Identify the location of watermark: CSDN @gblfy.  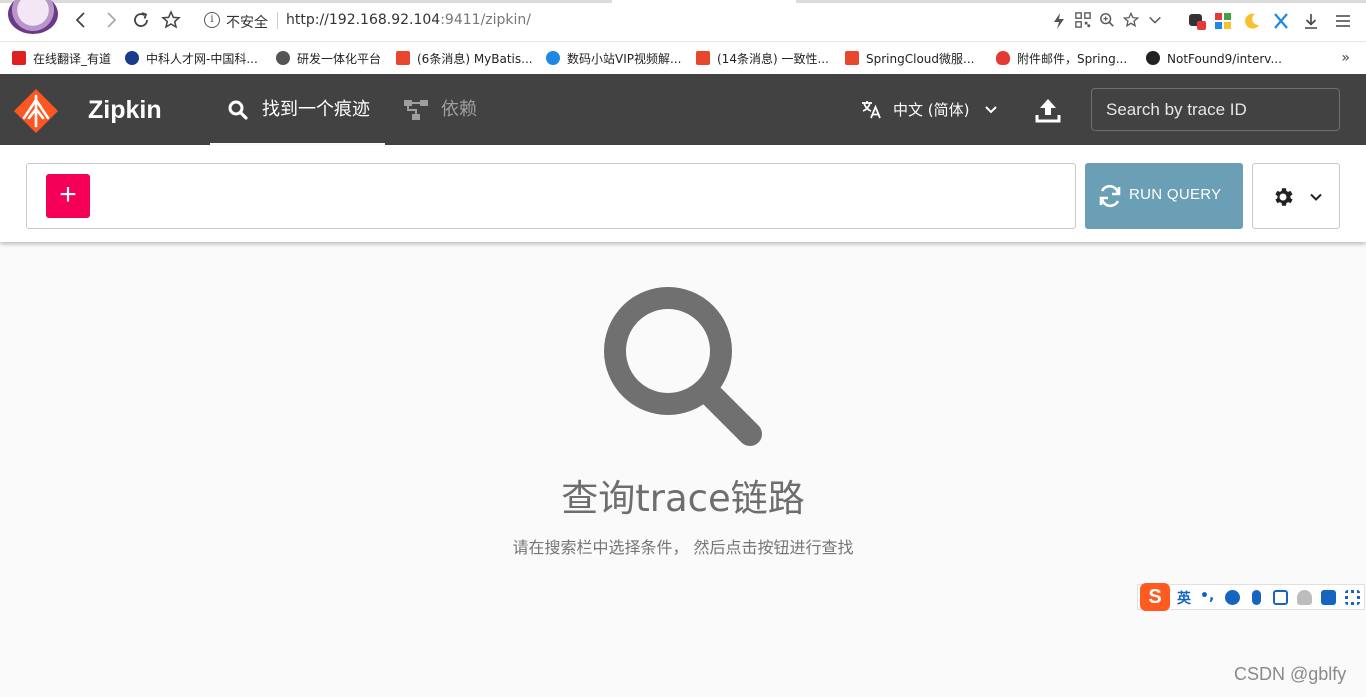
(1290, 674).